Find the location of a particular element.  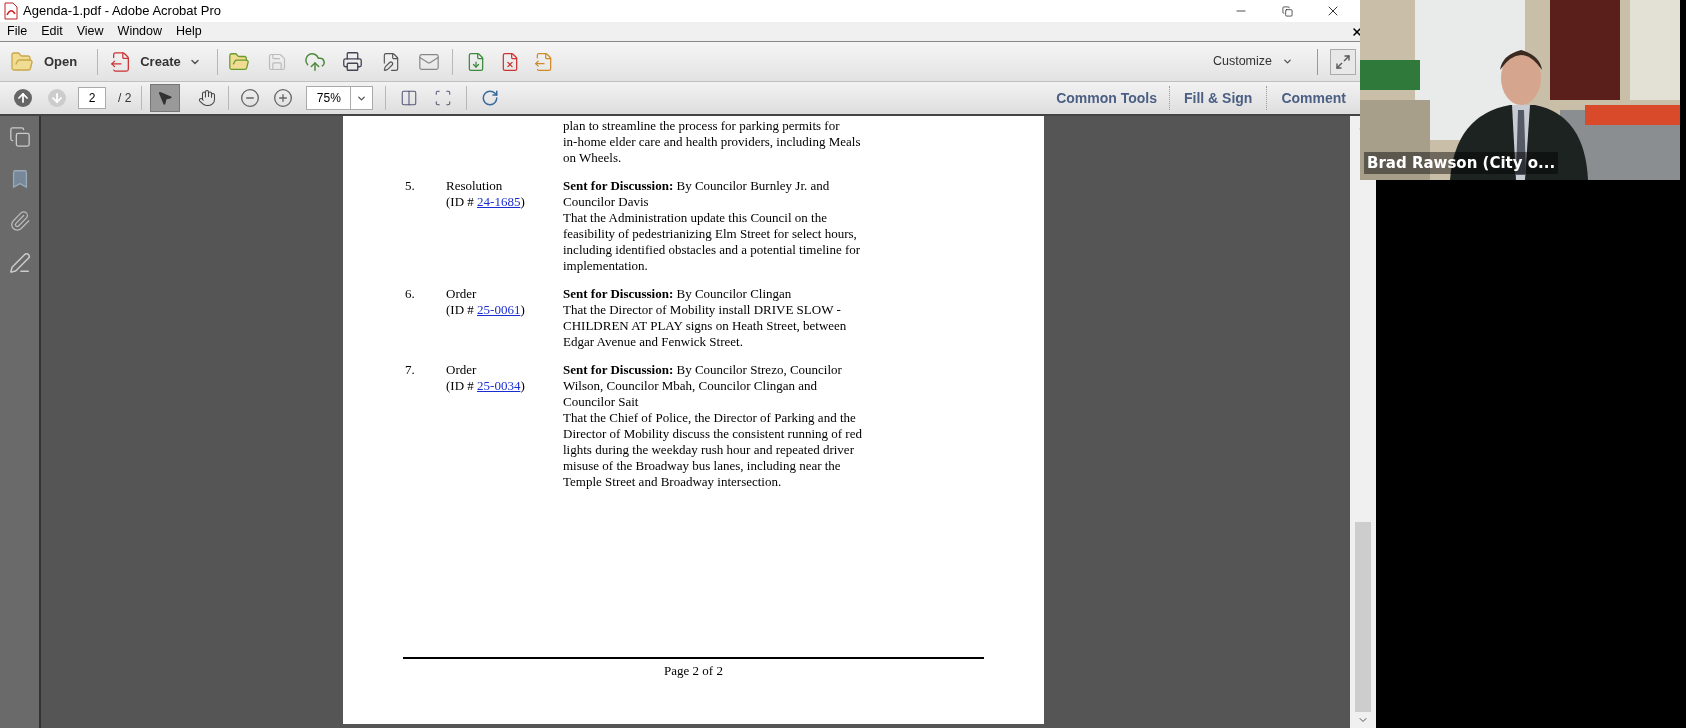

pages-icon is located at coordinates (19, 137).